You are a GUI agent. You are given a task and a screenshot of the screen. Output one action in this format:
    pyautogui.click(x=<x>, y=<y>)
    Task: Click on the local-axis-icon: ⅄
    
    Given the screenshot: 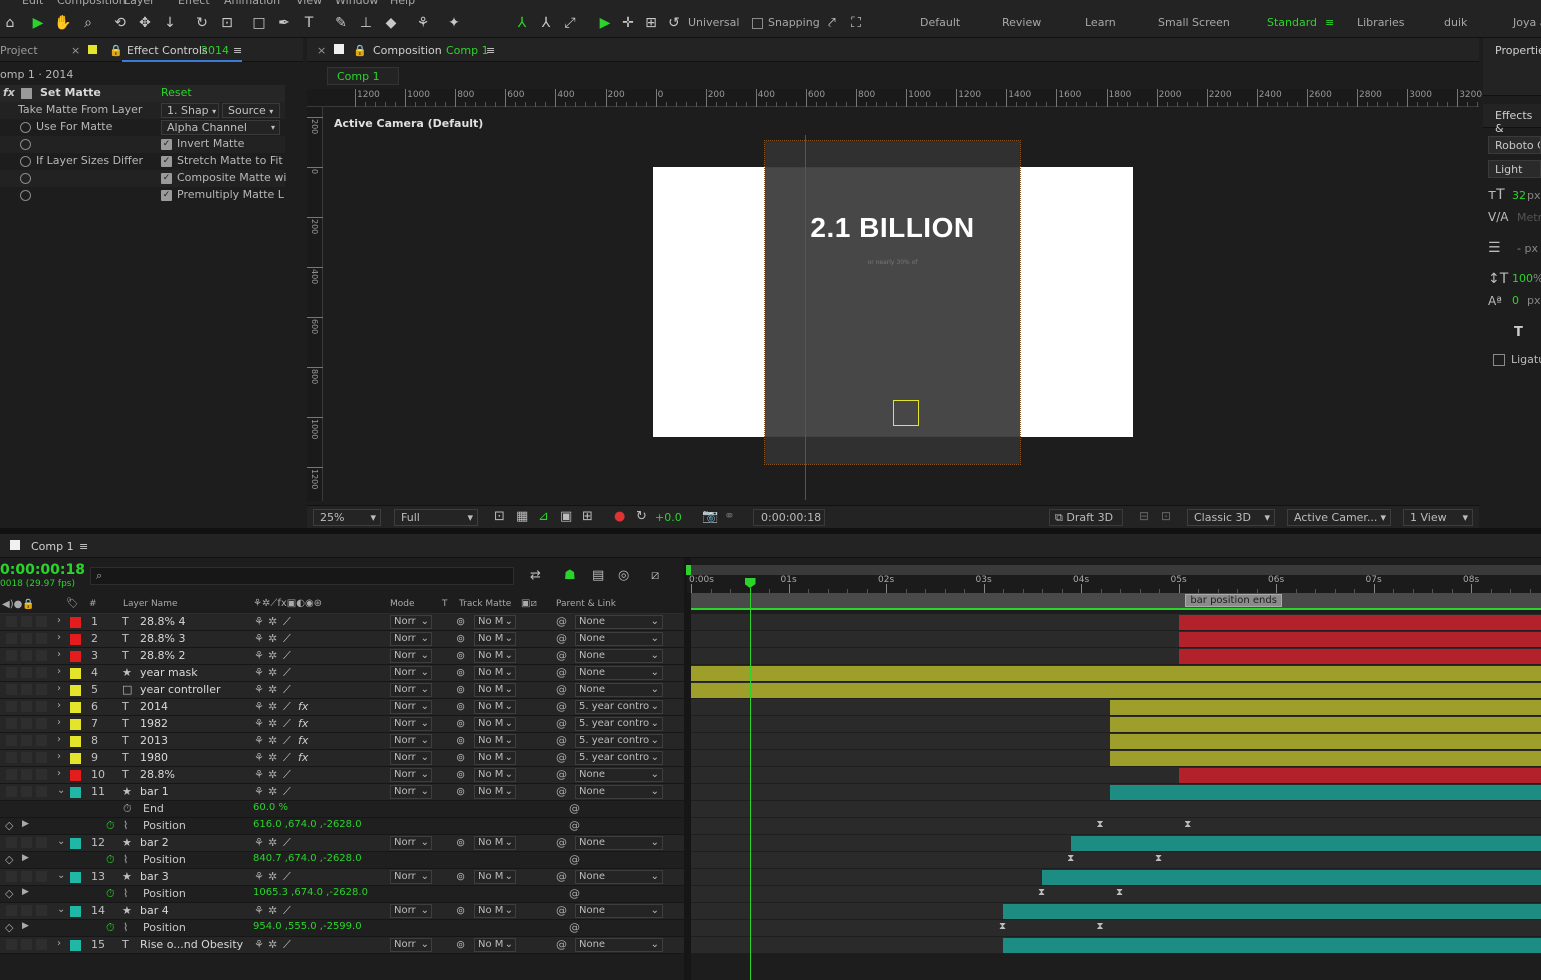 What is the action you would take?
    pyautogui.click(x=522, y=23)
    